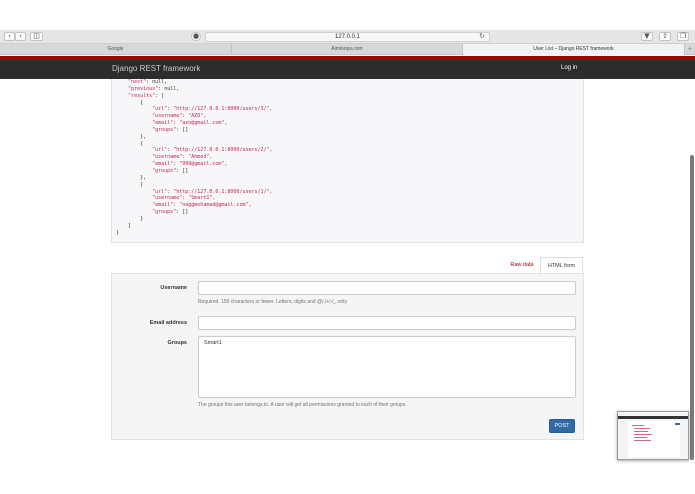 This screenshot has width=695, height=494. I want to click on username-label: Username, so click(173, 288).